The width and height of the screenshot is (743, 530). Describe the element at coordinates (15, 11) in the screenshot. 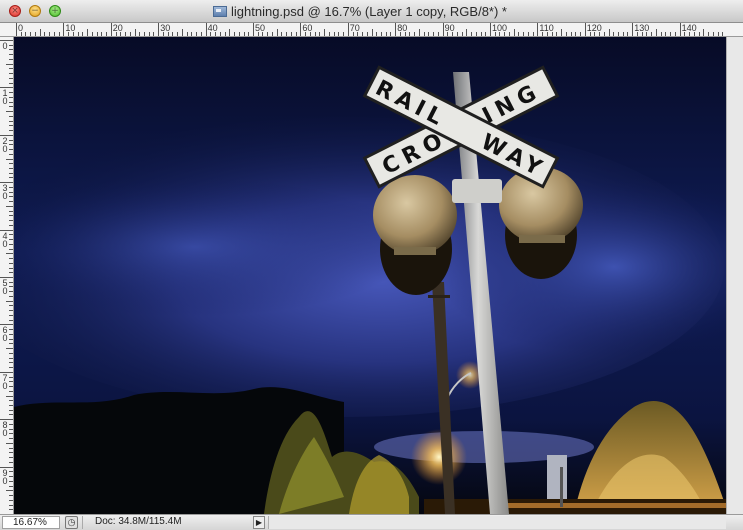

I see `close-button: ×` at that location.